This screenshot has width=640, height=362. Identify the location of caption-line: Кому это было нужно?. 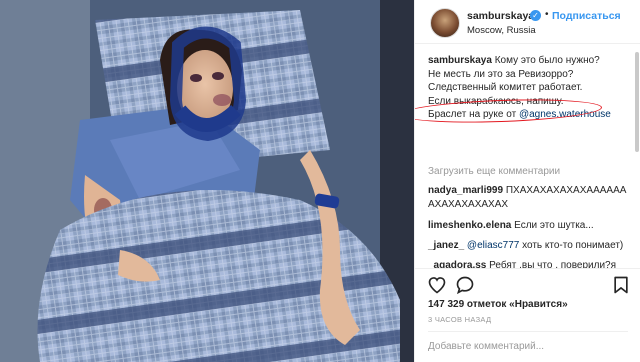
(547, 60).